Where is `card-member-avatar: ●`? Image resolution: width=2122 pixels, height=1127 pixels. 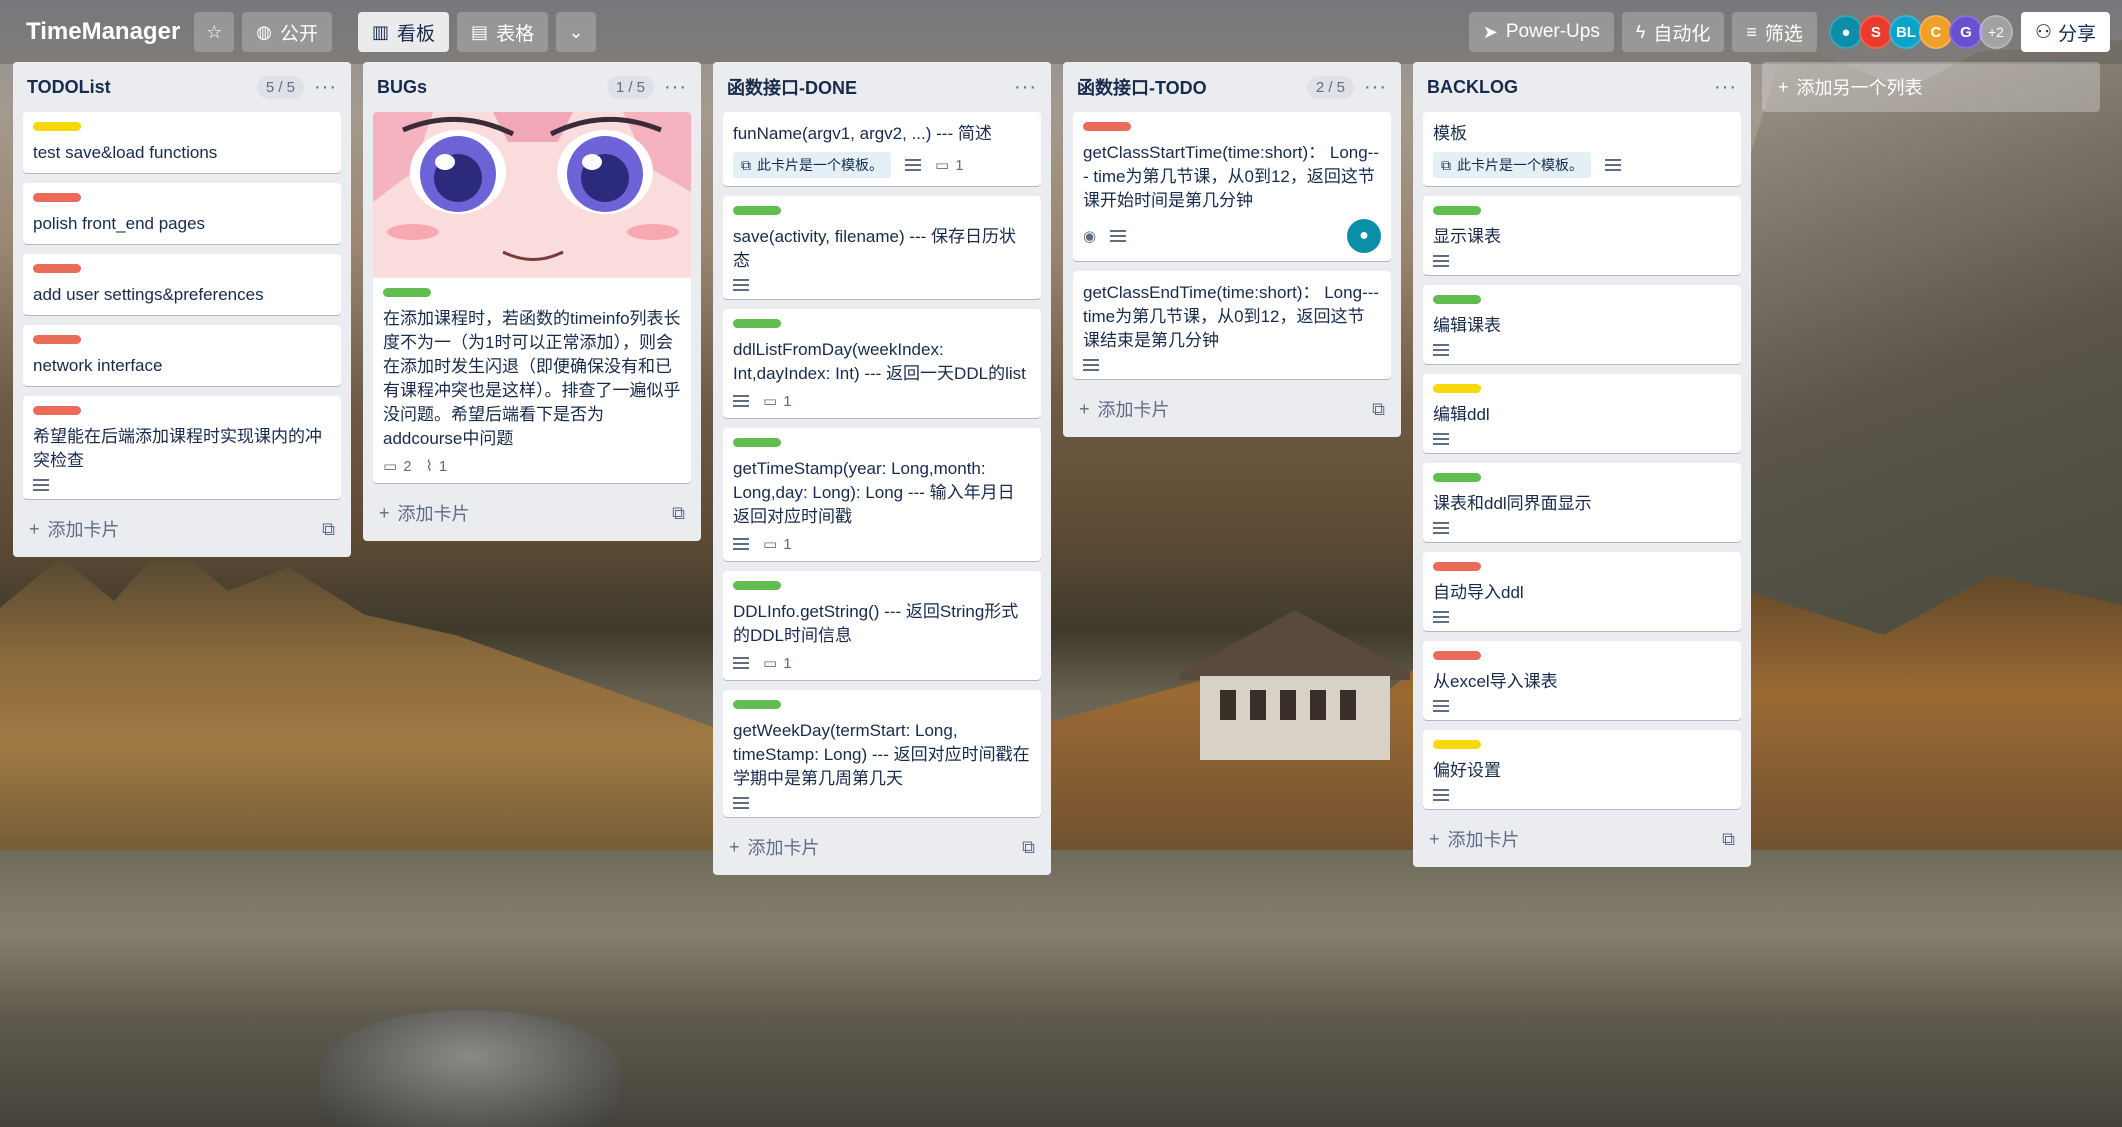
card-member-avatar: ● is located at coordinates (1364, 236).